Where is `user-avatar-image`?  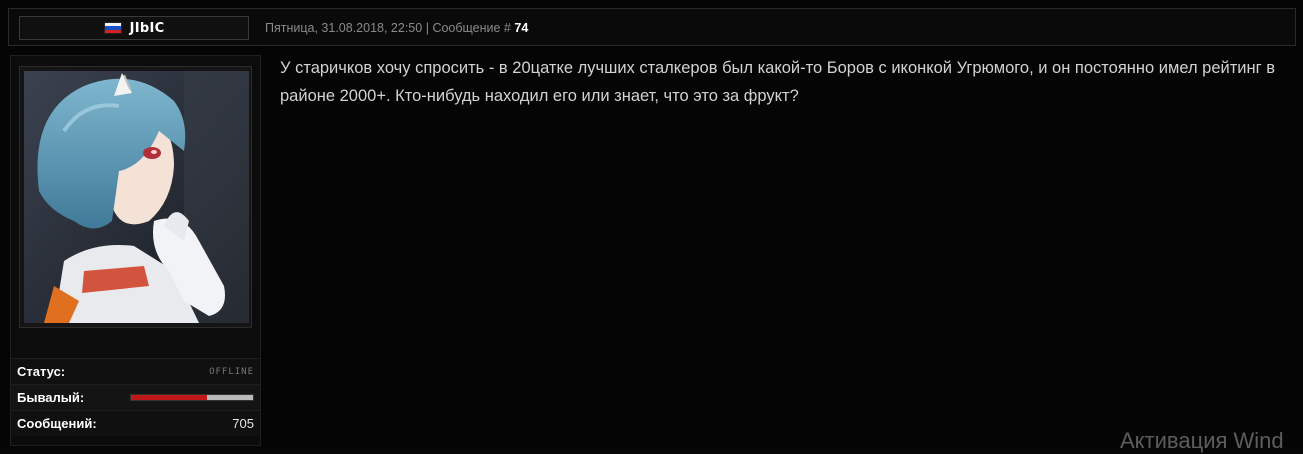 user-avatar-image is located at coordinates (136, 197).